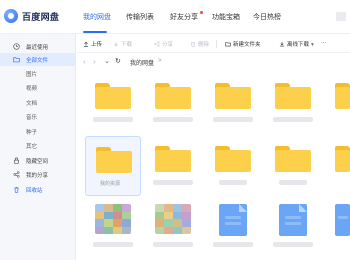  I want to click on offline-download-label: 离线下载, so click(298, 45).